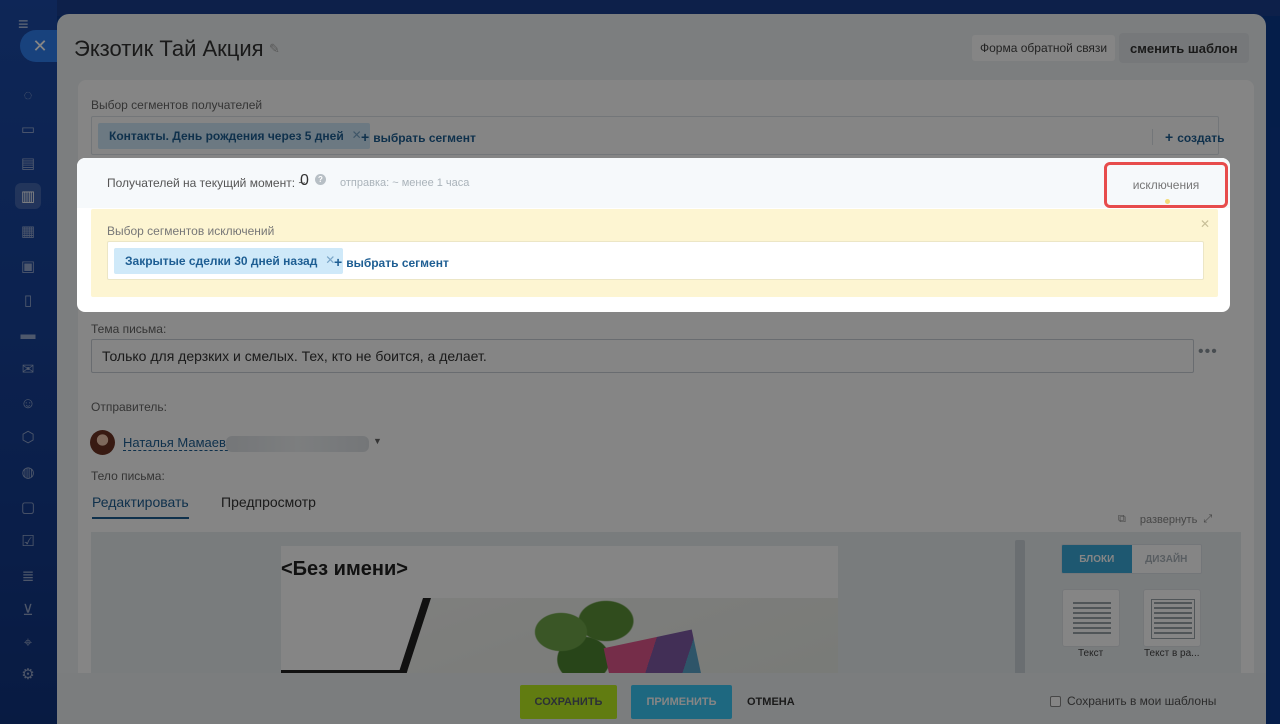 This screenshot has height=724, width=1280. I want to click on help-icon: ?, so click(320, 179).